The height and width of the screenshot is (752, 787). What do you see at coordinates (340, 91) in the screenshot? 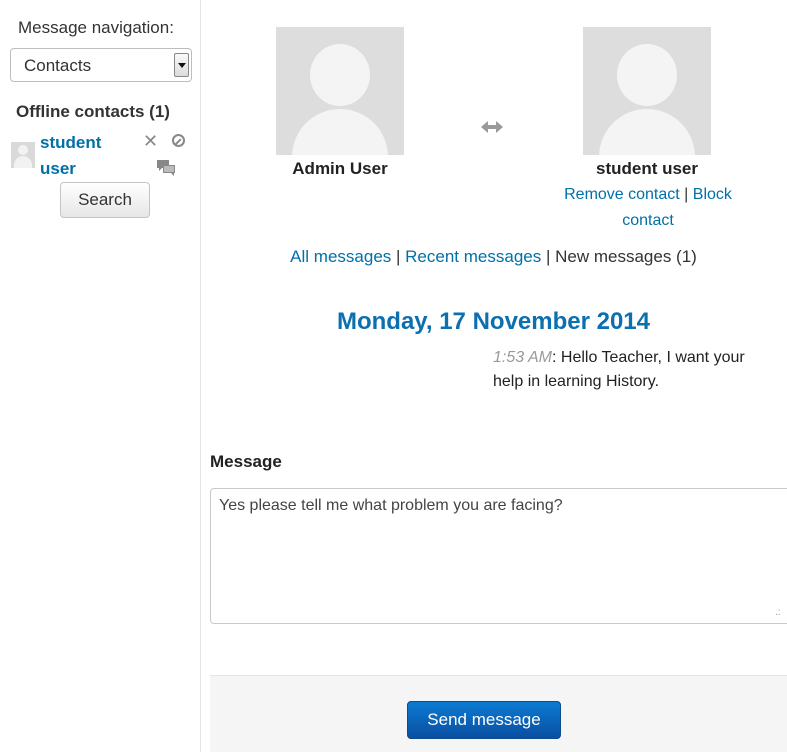
I see `admin-user-avatar` at bounding box center [340, 91].